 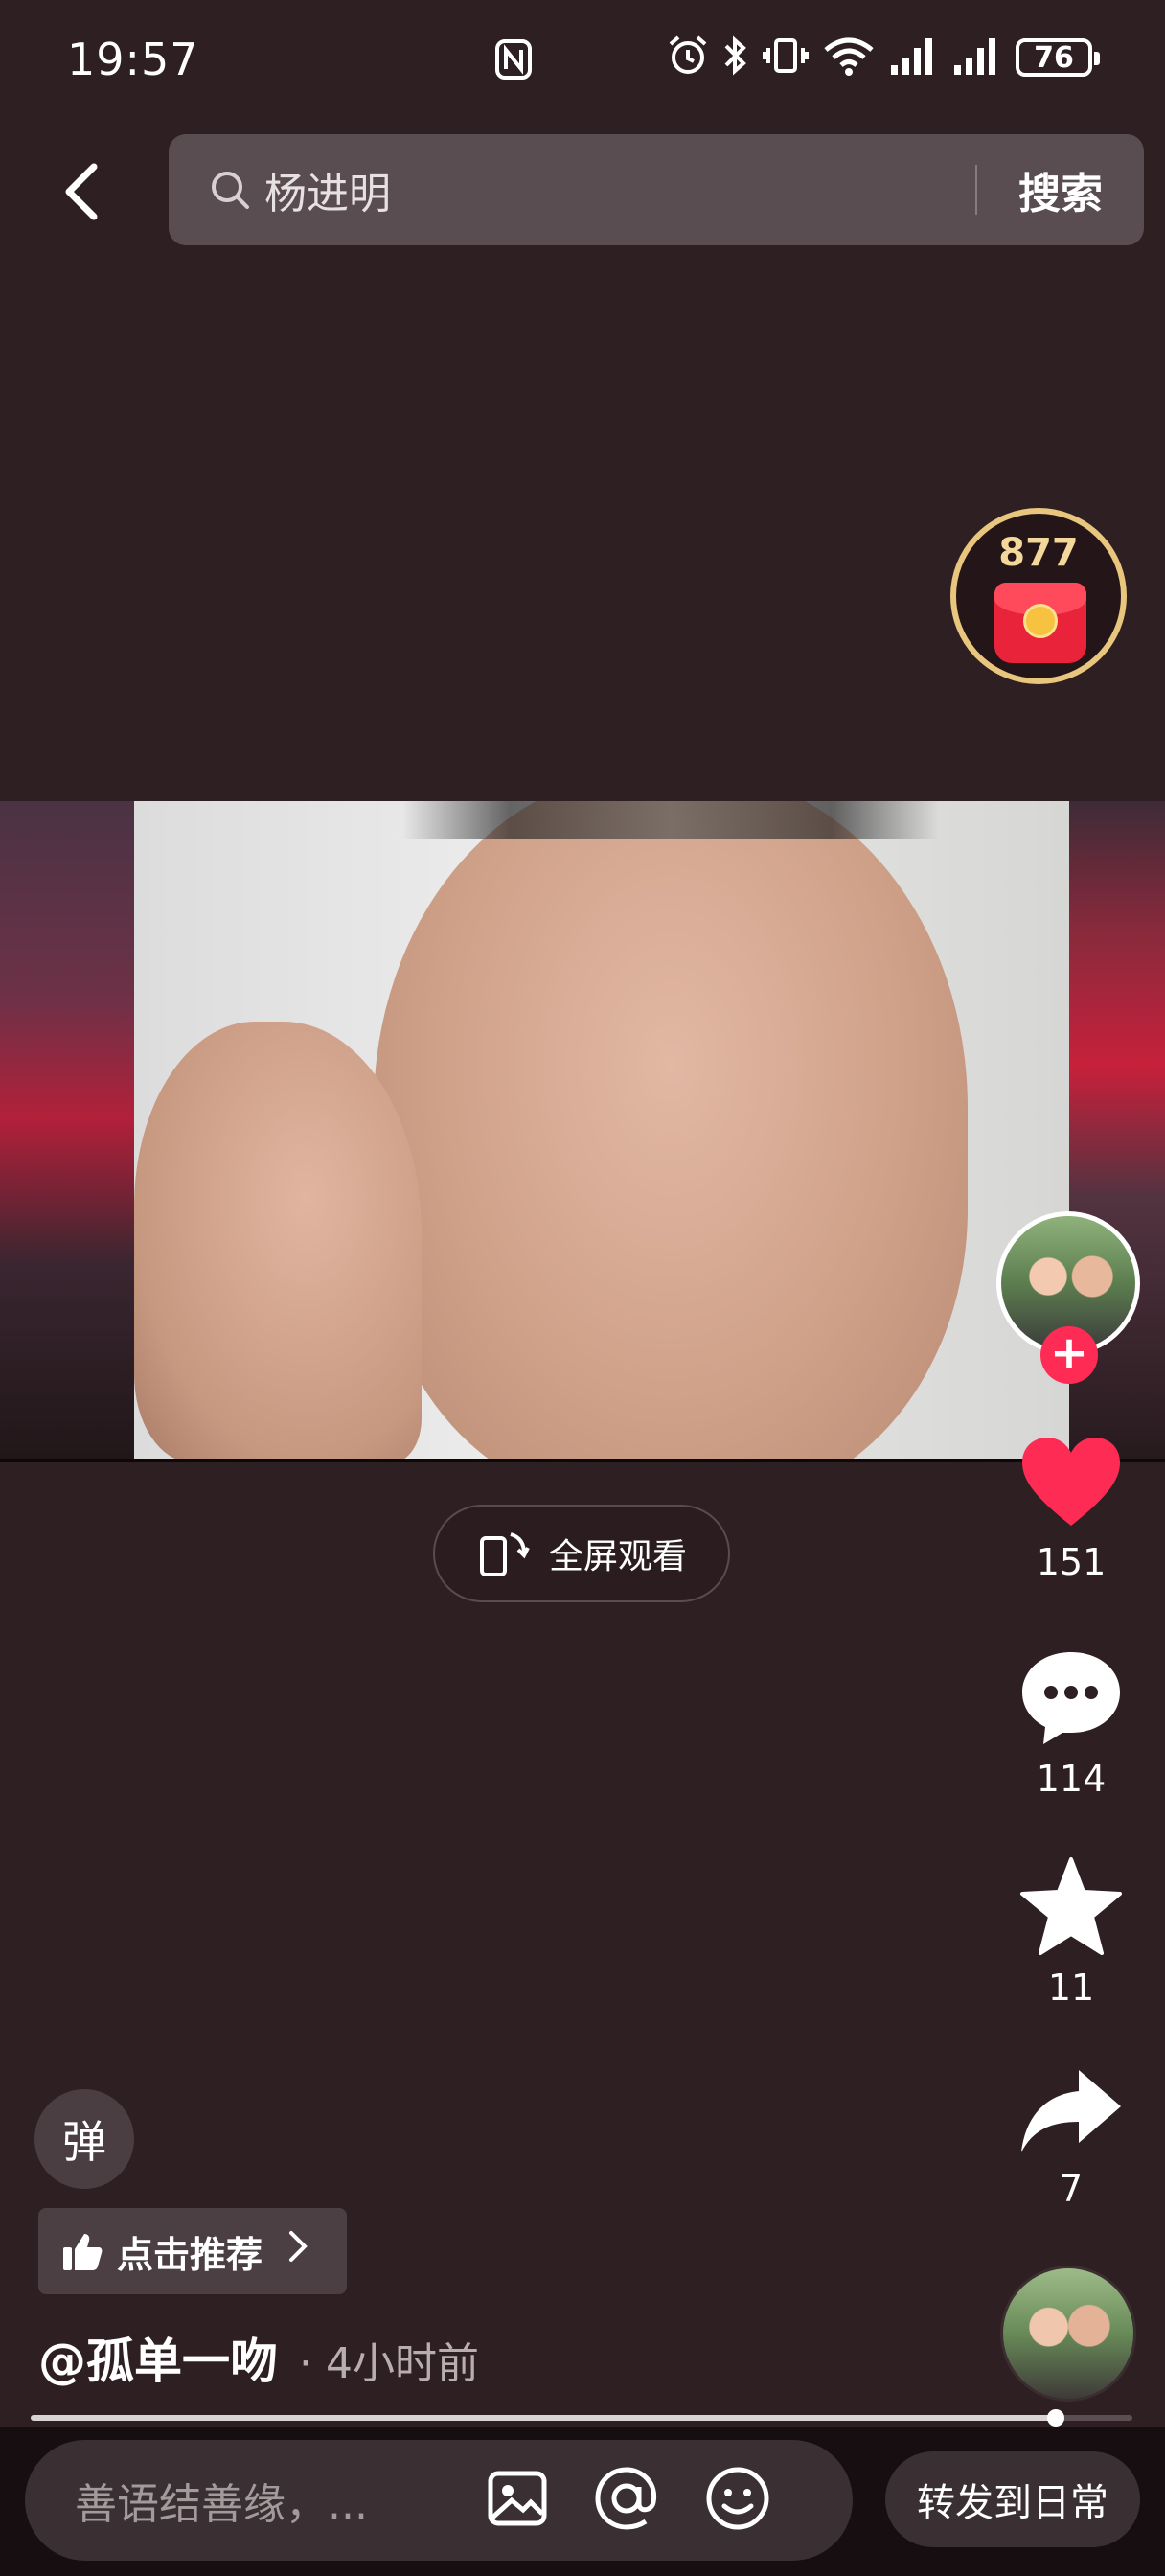 I want to click on video-progress-knob, so click(x=1055, y=2417).